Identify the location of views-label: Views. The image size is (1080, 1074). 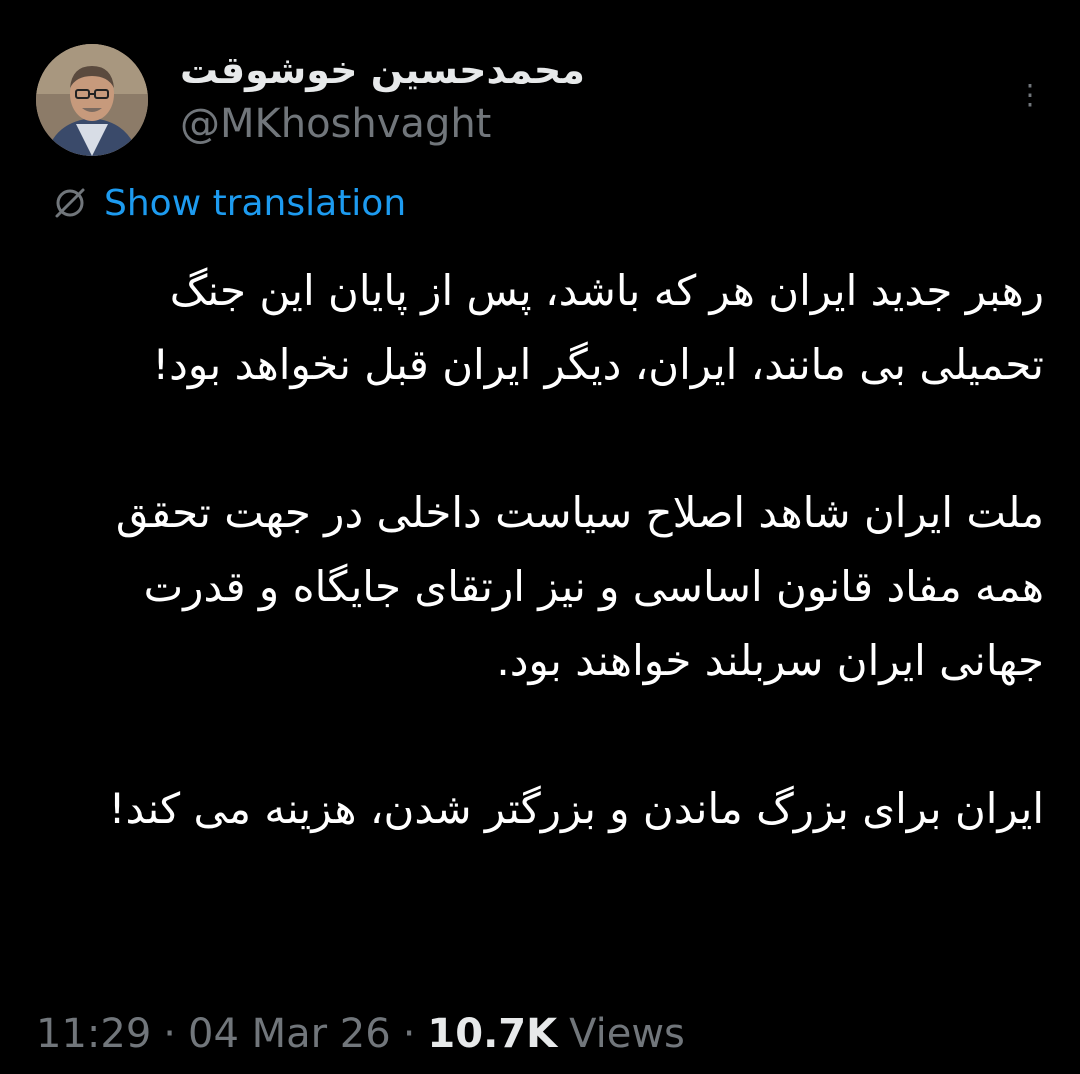
(627, 1034).